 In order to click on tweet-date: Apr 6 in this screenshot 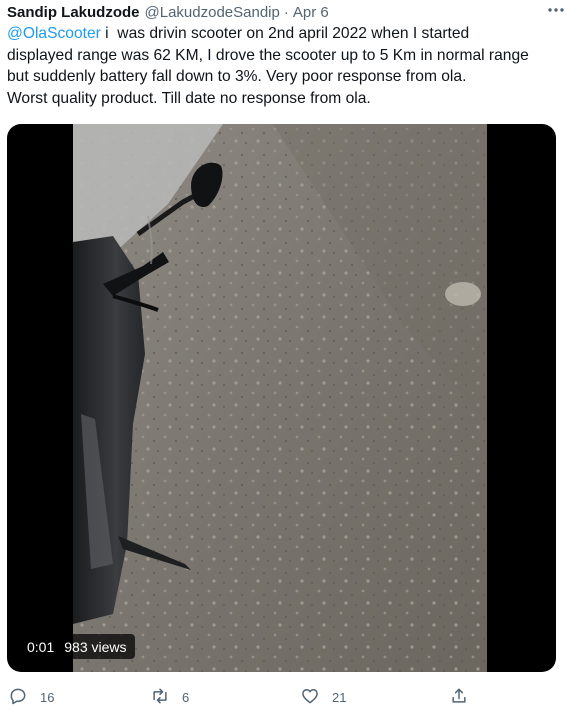, I will do `click(311, 12)`.